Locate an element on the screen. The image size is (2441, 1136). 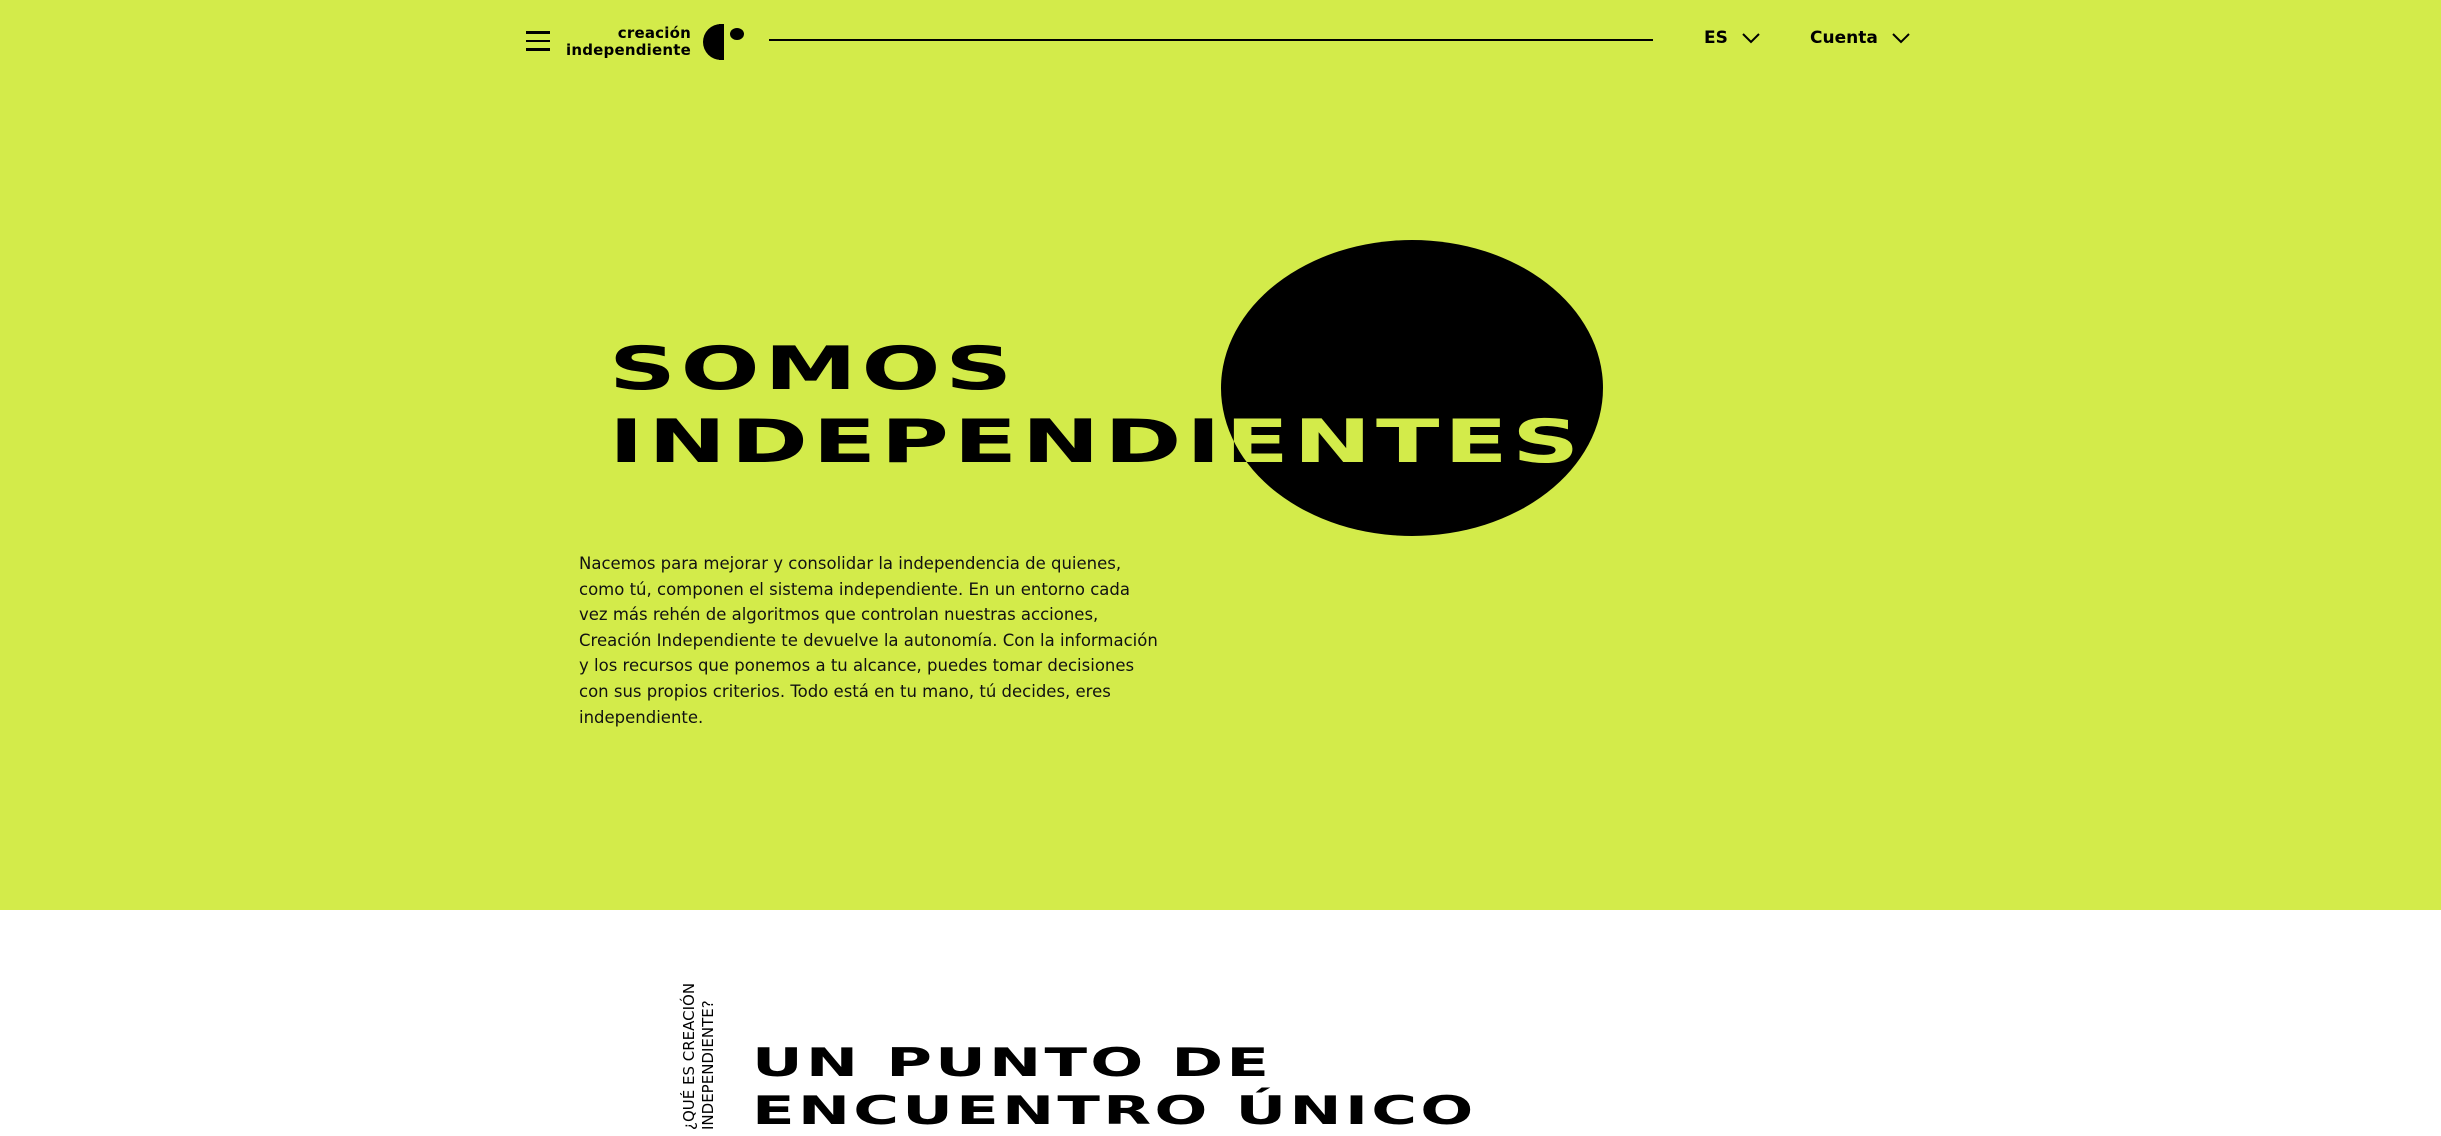
header-divider is located at coordinates (1211, 40).